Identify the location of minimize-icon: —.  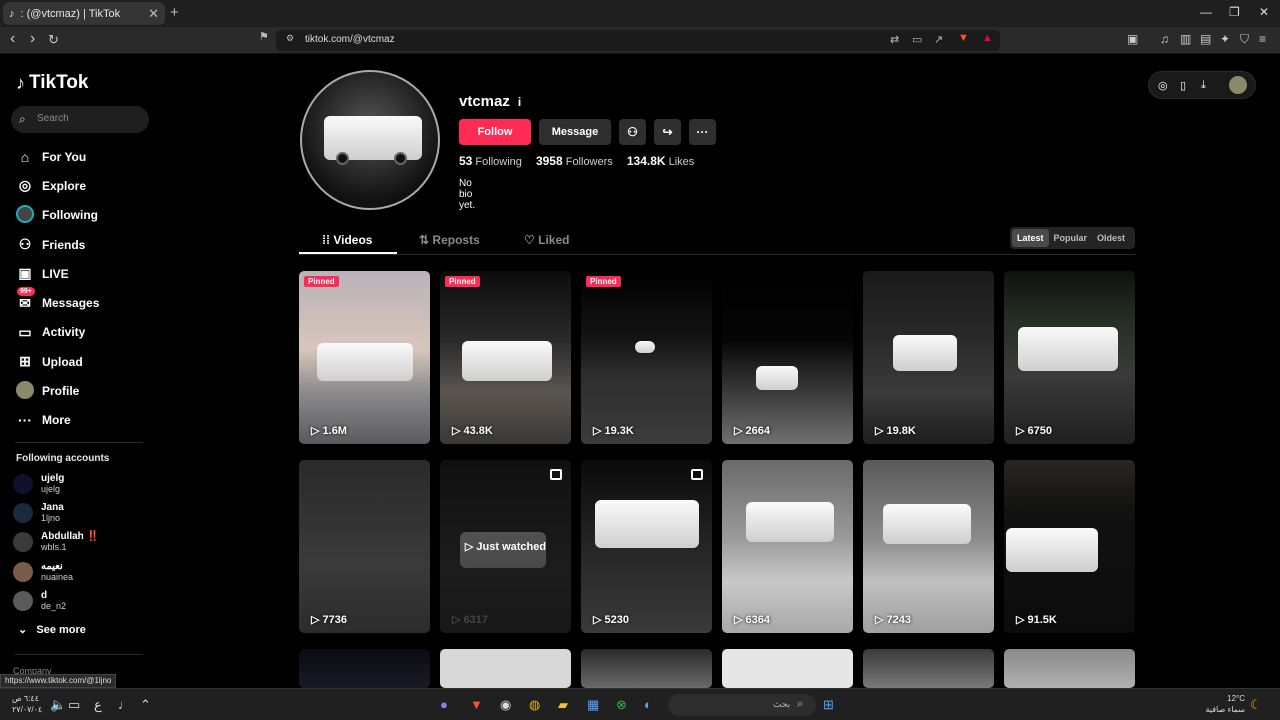
(1206, 12).